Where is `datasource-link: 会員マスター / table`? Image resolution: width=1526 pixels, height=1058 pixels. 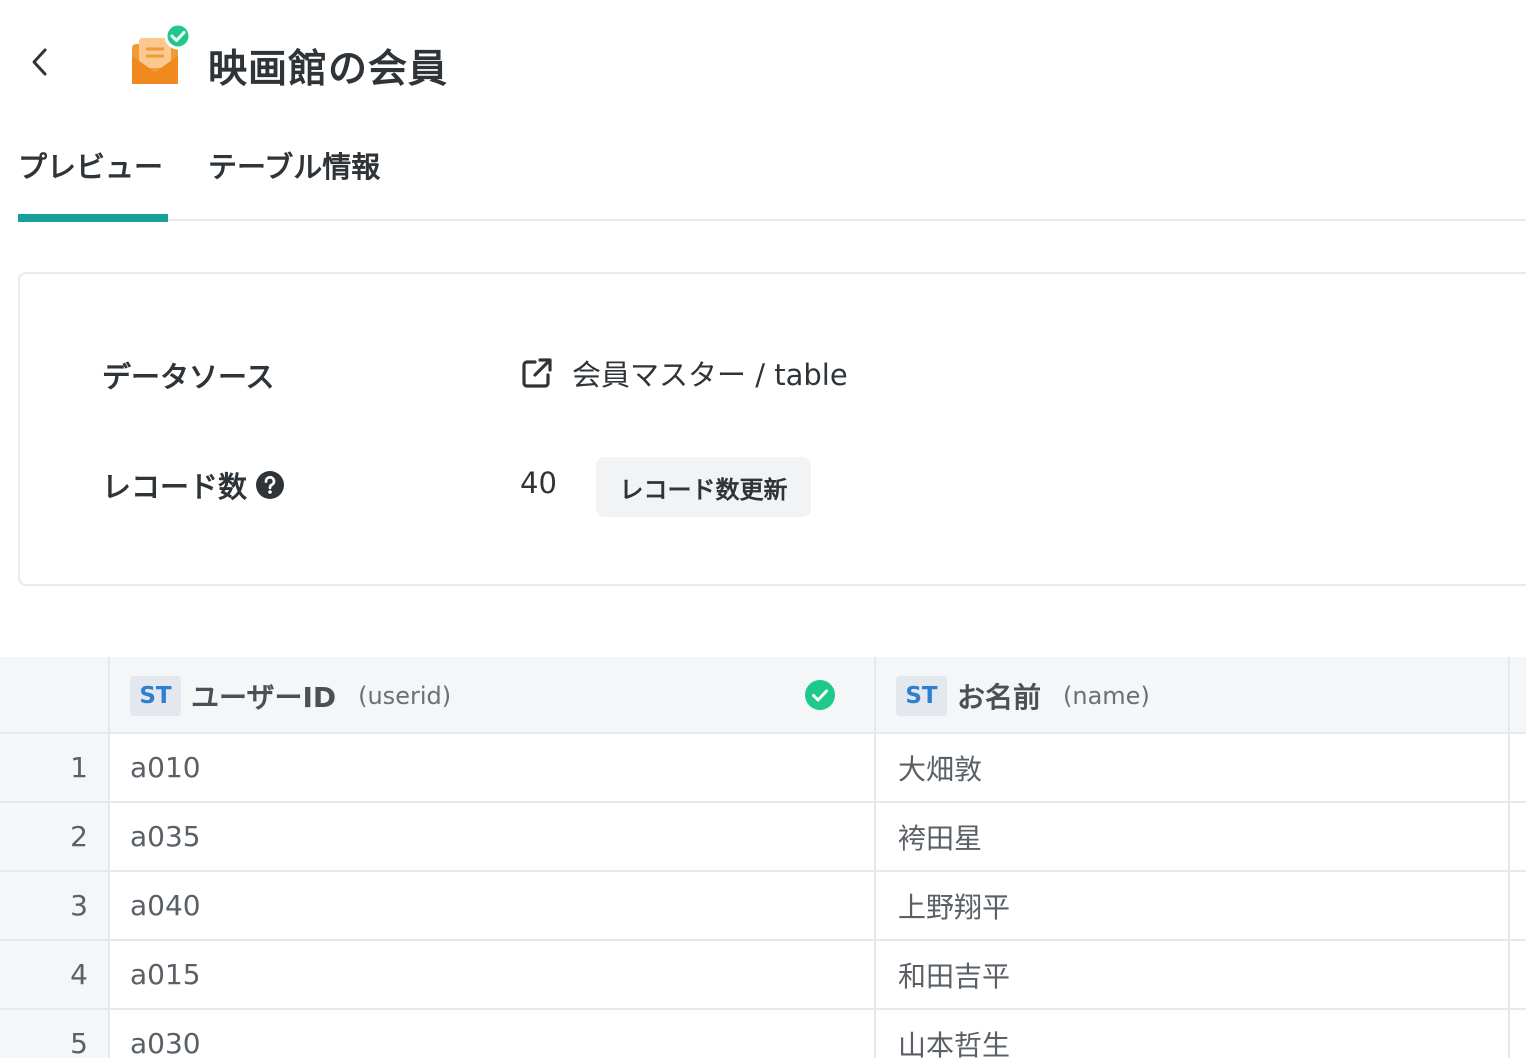 datasource-link: 会員マスター / table is located at coordinates (684, 373).